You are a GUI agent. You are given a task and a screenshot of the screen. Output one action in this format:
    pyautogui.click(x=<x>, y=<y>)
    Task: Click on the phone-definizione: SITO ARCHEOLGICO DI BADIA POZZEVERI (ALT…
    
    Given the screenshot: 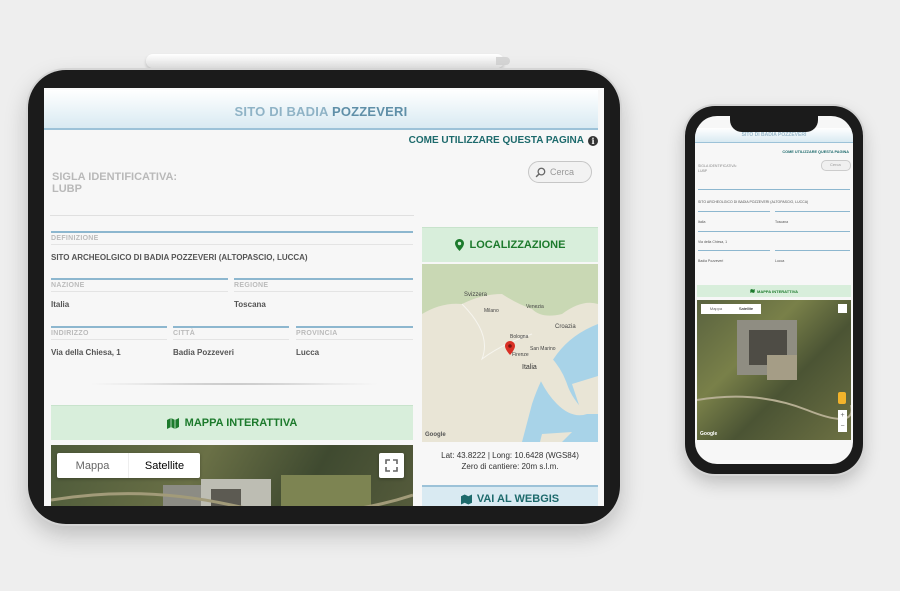 What is the action you would take?
    pyautogui.click(x=753, y=202)
    